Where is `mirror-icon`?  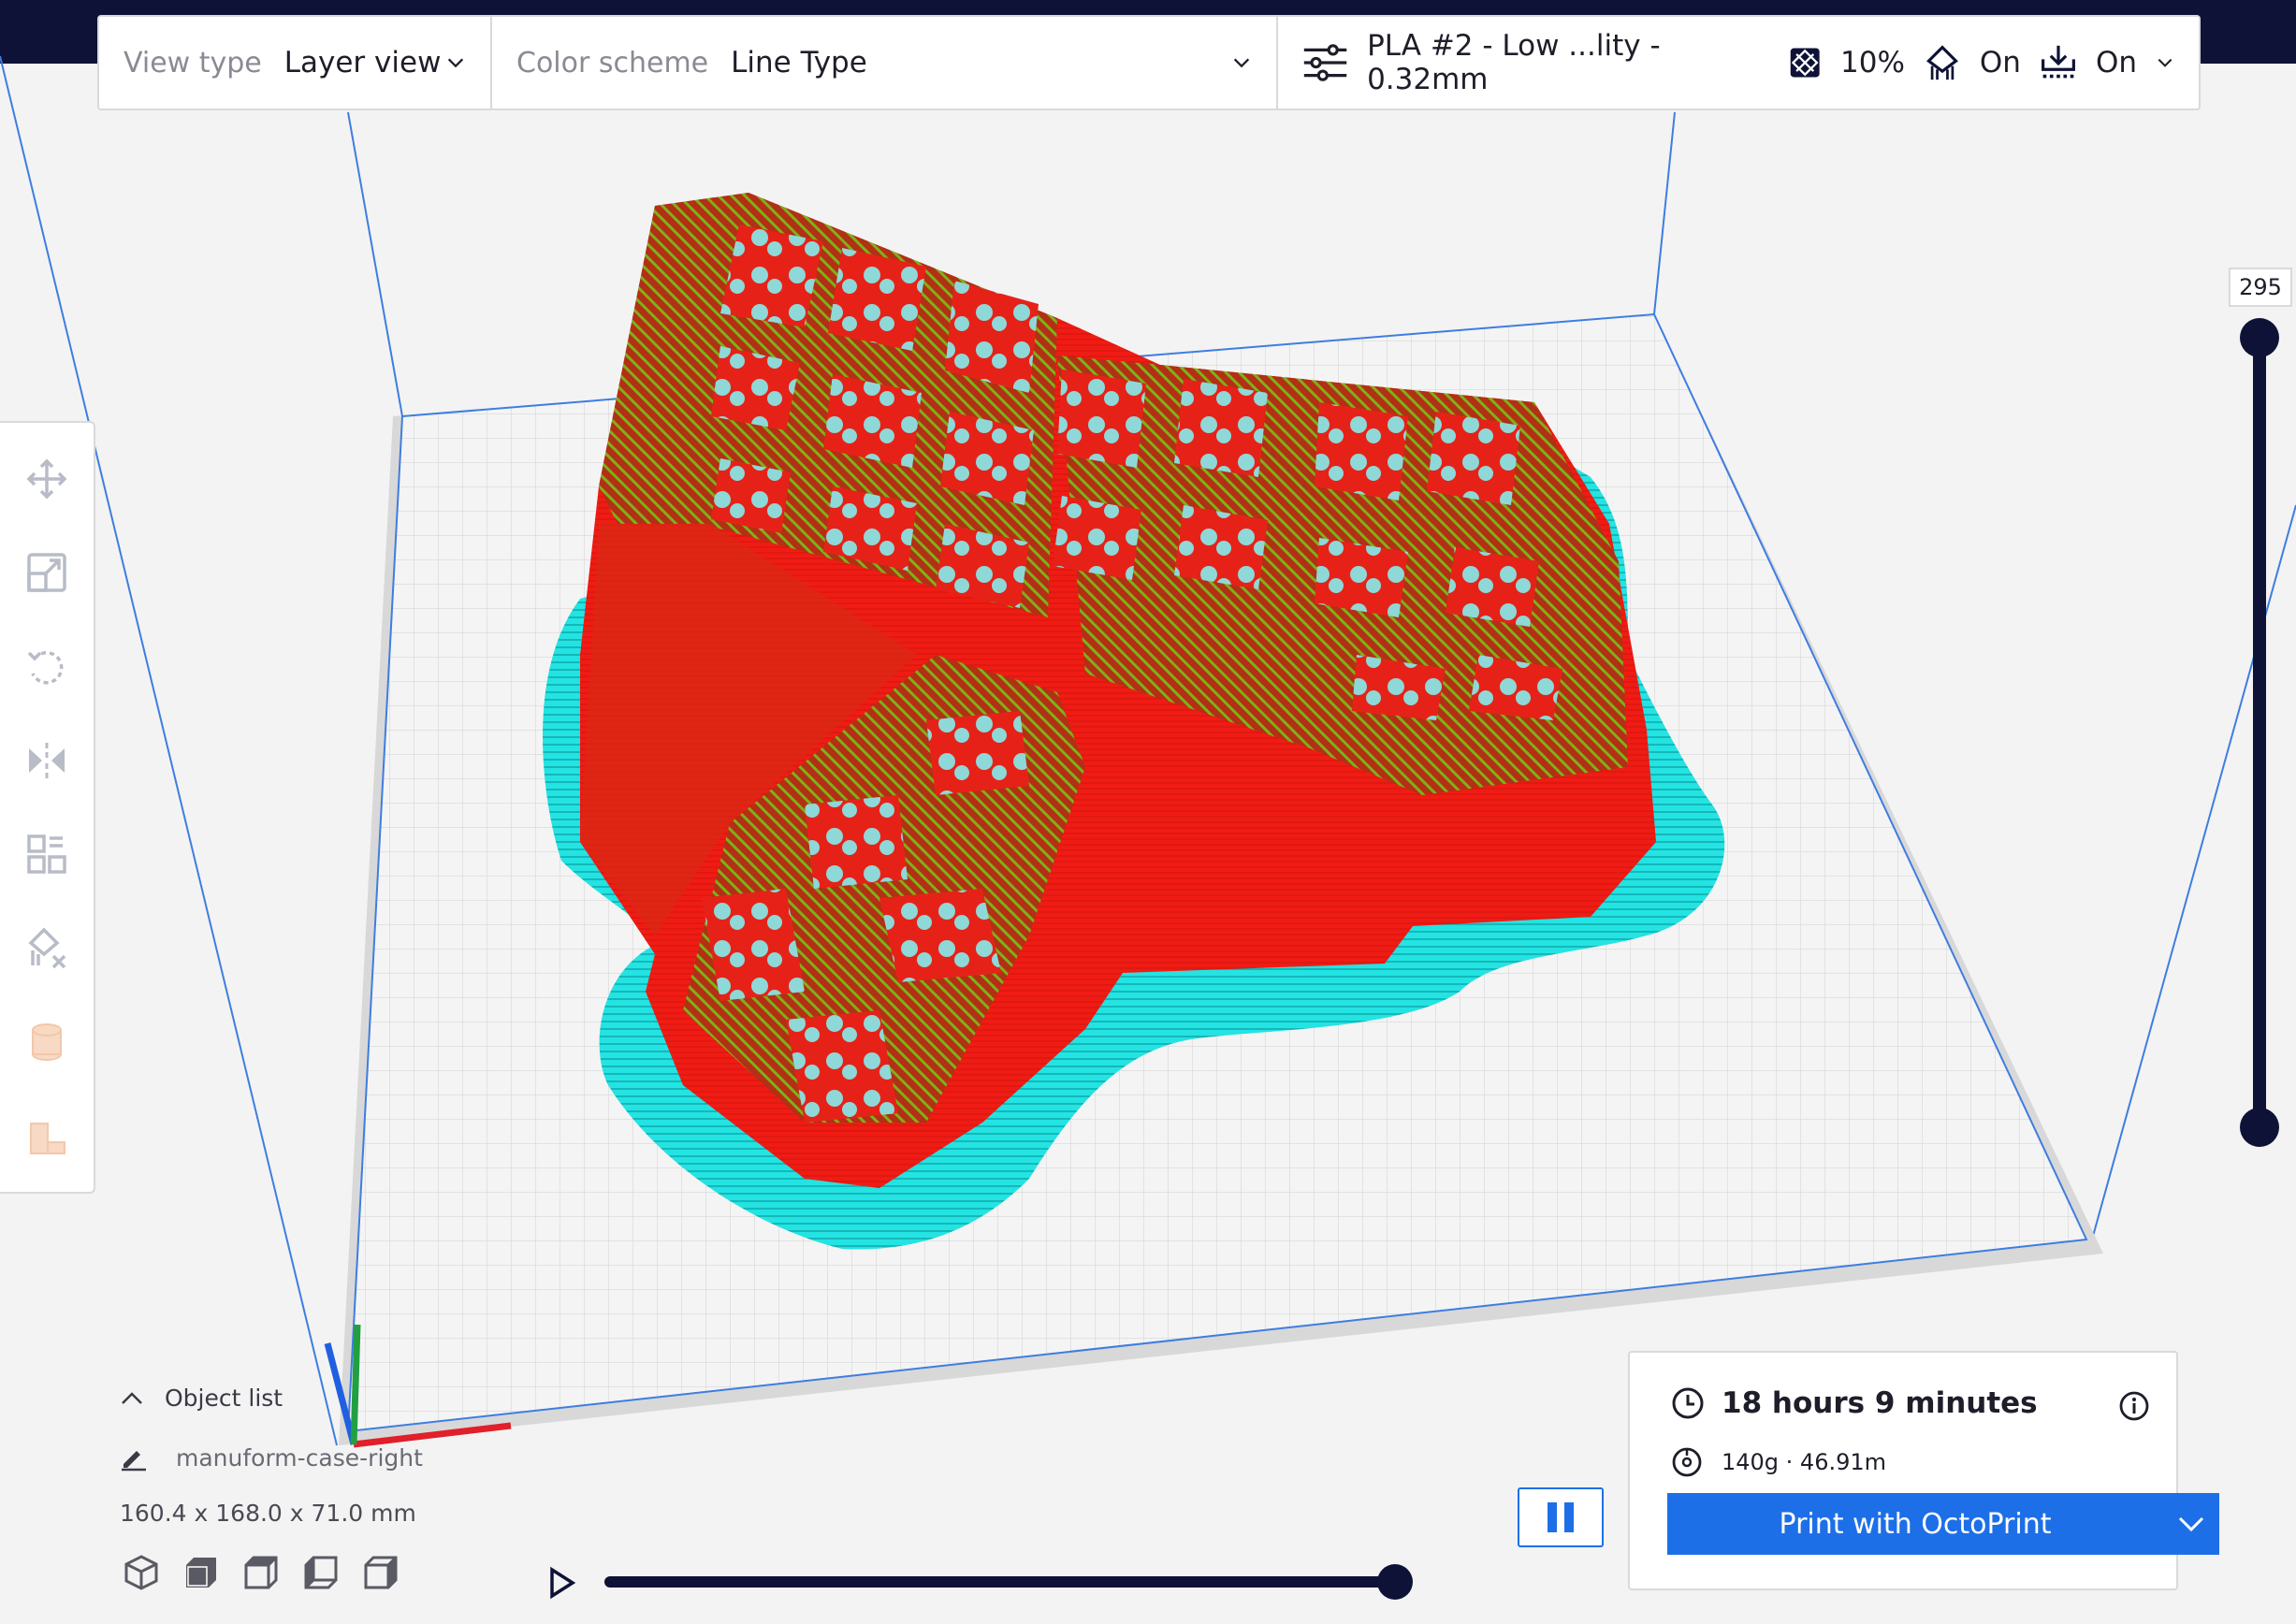 mirror-icon is located at coordinates (47, 760).